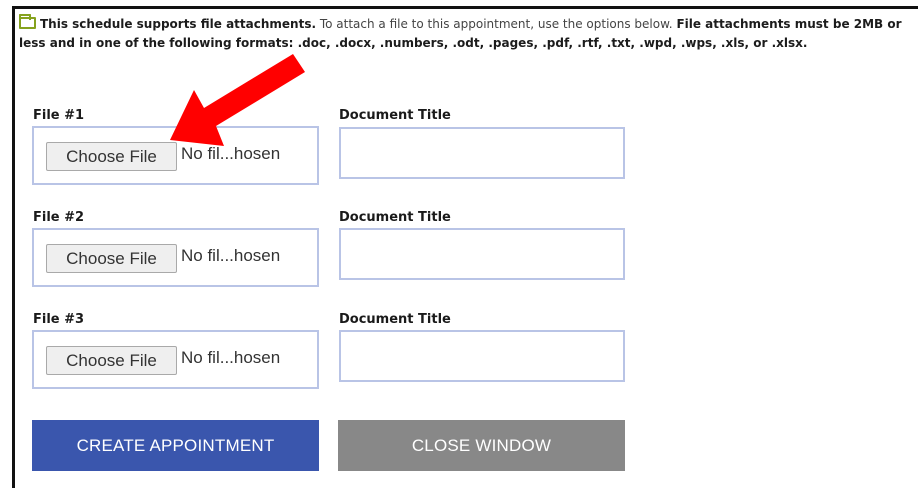 The width and height of the screenshot is (918, 488). What do you see at coordinates (111, 360) in the screenshot?
I see `choose-file-3-button: Choose File` at bounding box center [111, 360].